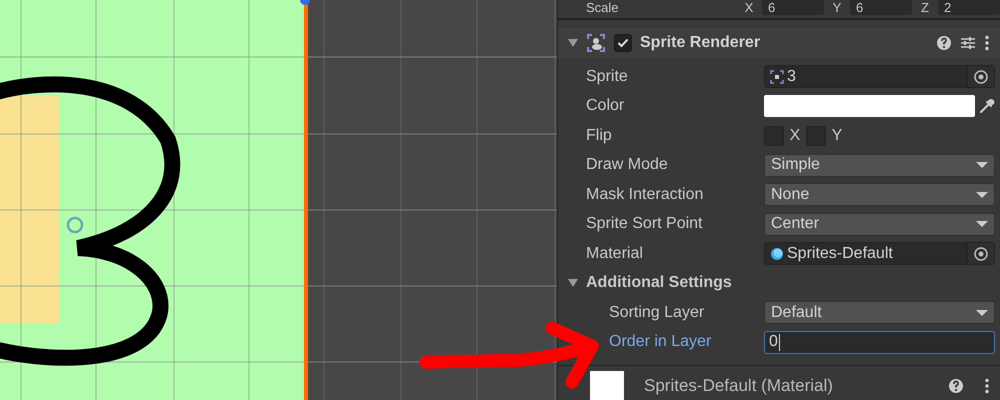  Describe the element at coordinates (749, 7) in the screenshot. I see `axis-label: X` at that location.